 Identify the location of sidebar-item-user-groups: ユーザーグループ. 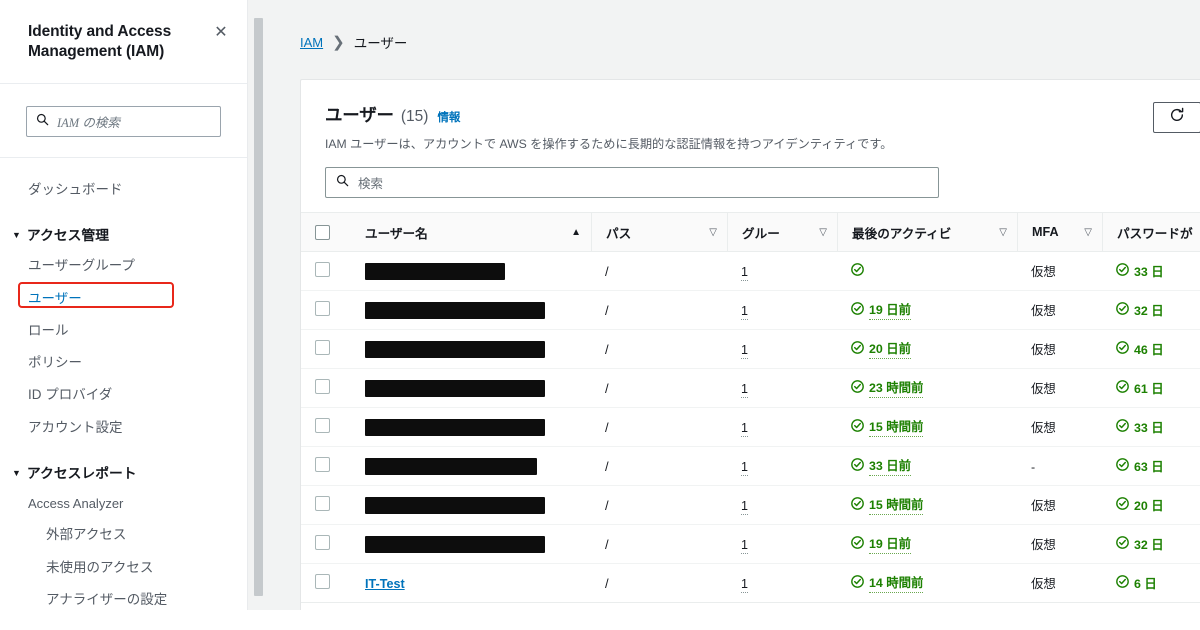
(123, 266).